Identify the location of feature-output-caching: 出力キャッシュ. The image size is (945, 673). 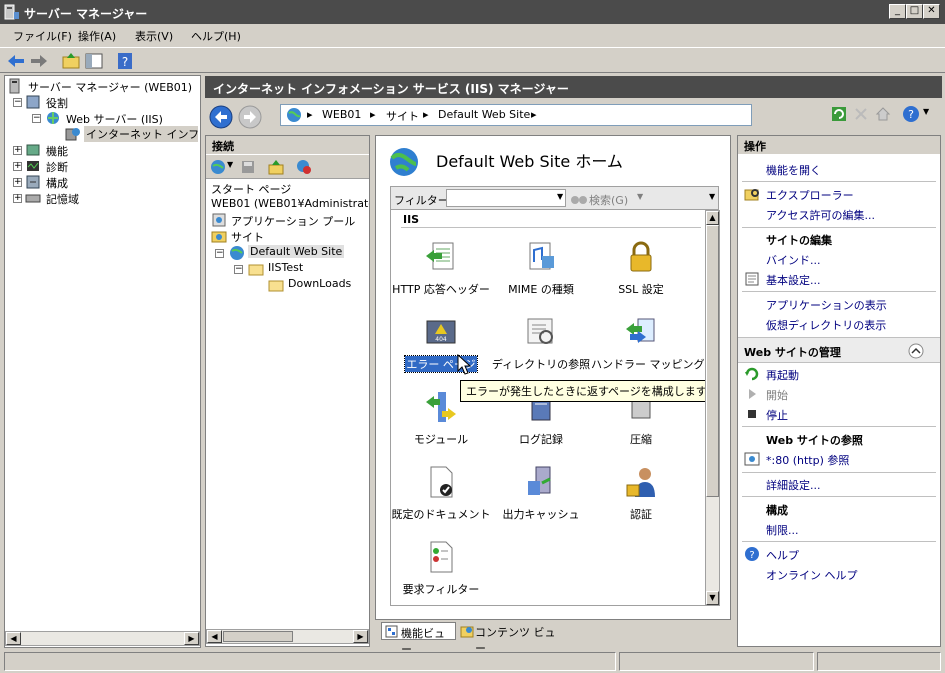
(541, 493).